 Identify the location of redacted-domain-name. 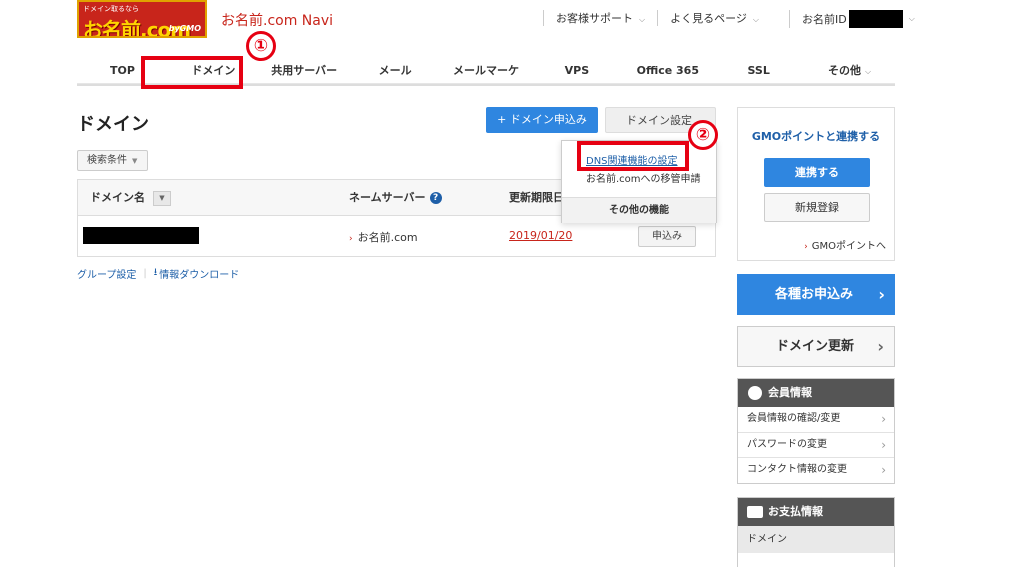
(141, 235).